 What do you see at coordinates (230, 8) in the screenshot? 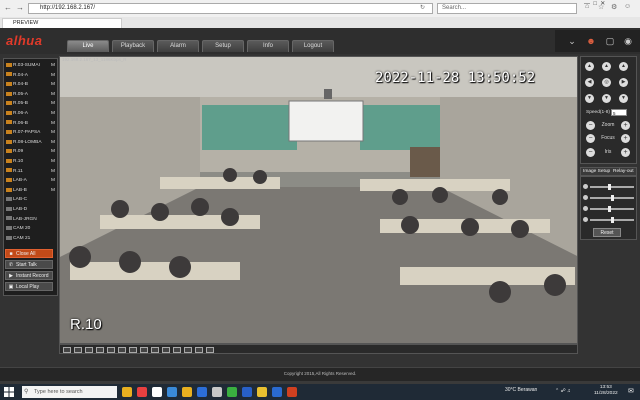
I see `address-bar: http://192.168.2.167/` at bounding box center [230, 8].